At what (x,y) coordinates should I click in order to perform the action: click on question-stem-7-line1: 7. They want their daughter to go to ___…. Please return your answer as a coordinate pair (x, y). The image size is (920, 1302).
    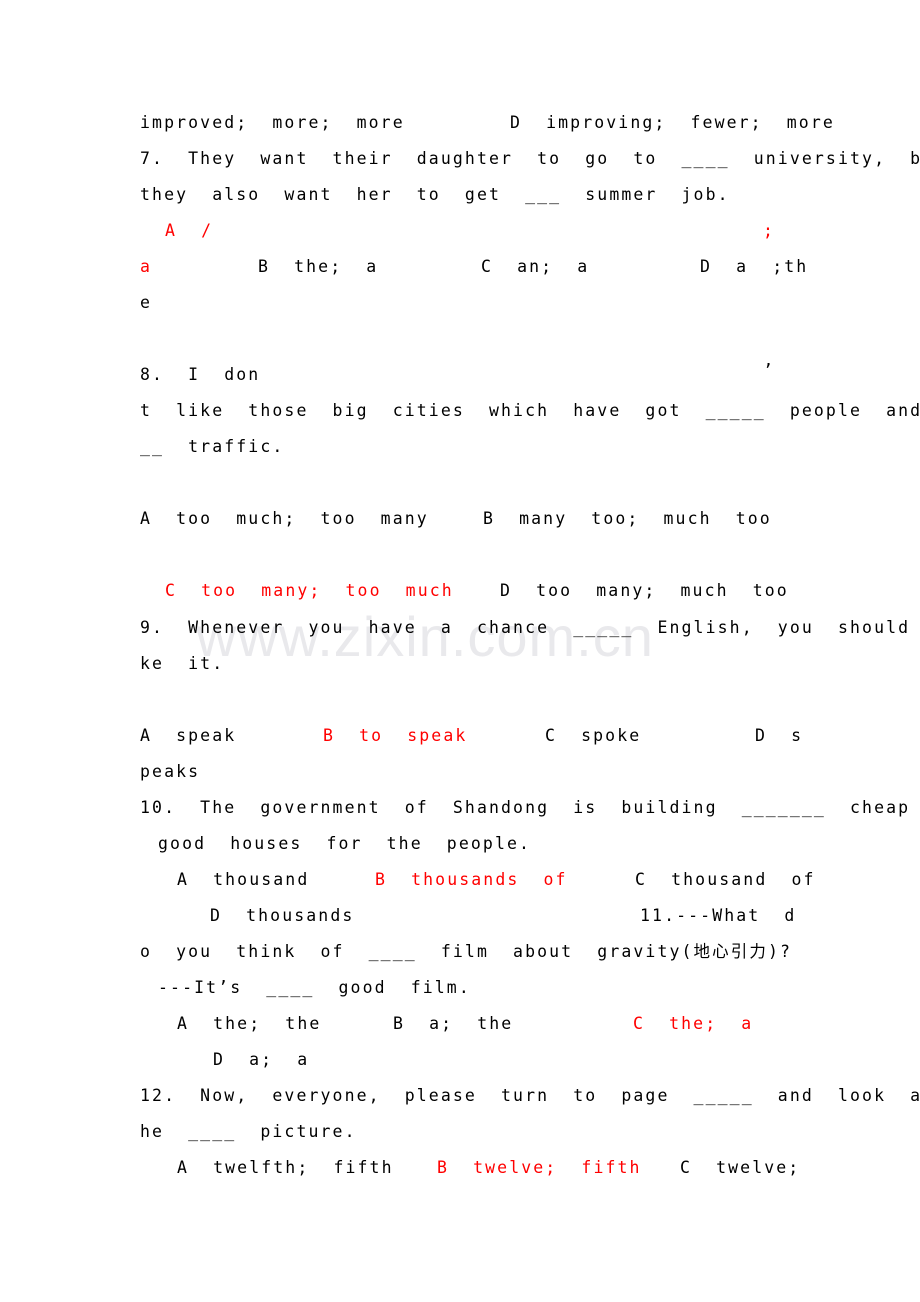
    Looking at the image, I should click on (530, 158).